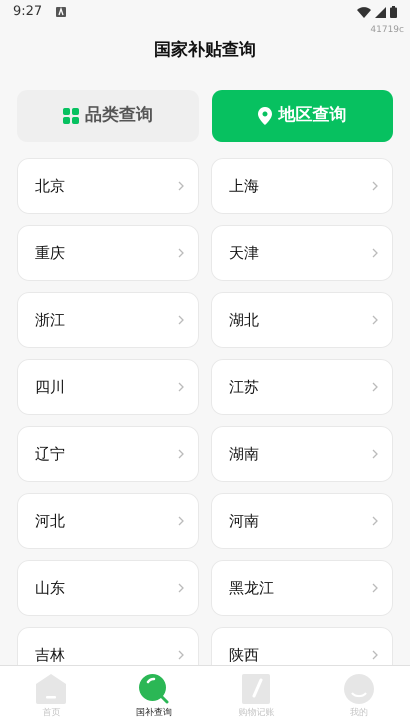 This screenshot has height=728, width=410. I want to click on smile-face-icon, so click(359, 689).